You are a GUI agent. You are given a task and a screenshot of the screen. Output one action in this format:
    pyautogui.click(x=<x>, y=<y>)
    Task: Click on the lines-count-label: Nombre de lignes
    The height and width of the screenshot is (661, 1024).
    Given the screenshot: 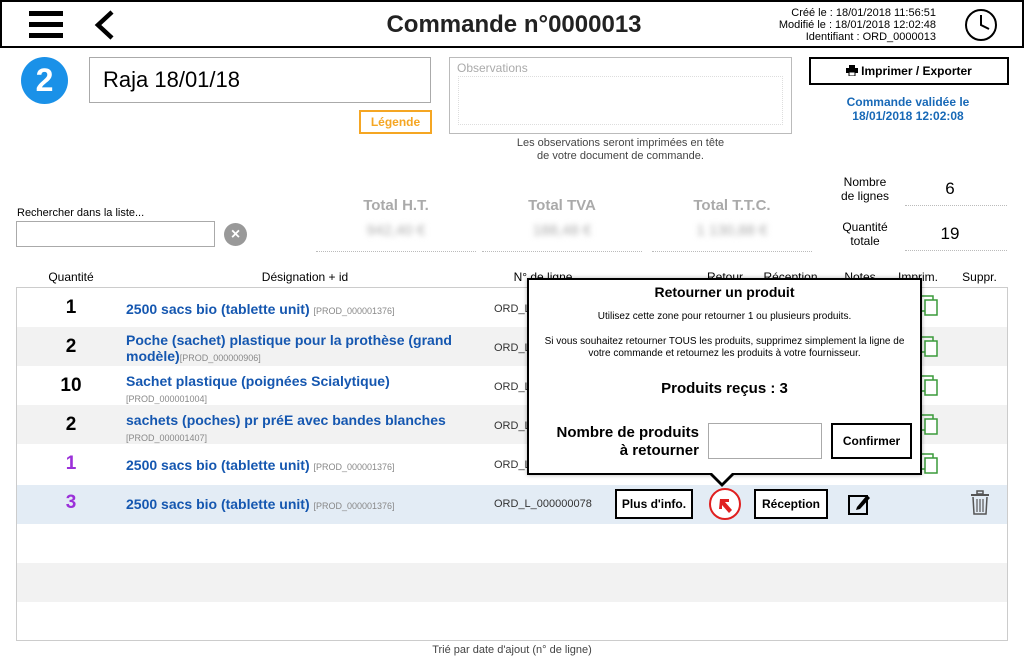 What is the action you would take?
    pyautogui.click(x=865, y=189)
    